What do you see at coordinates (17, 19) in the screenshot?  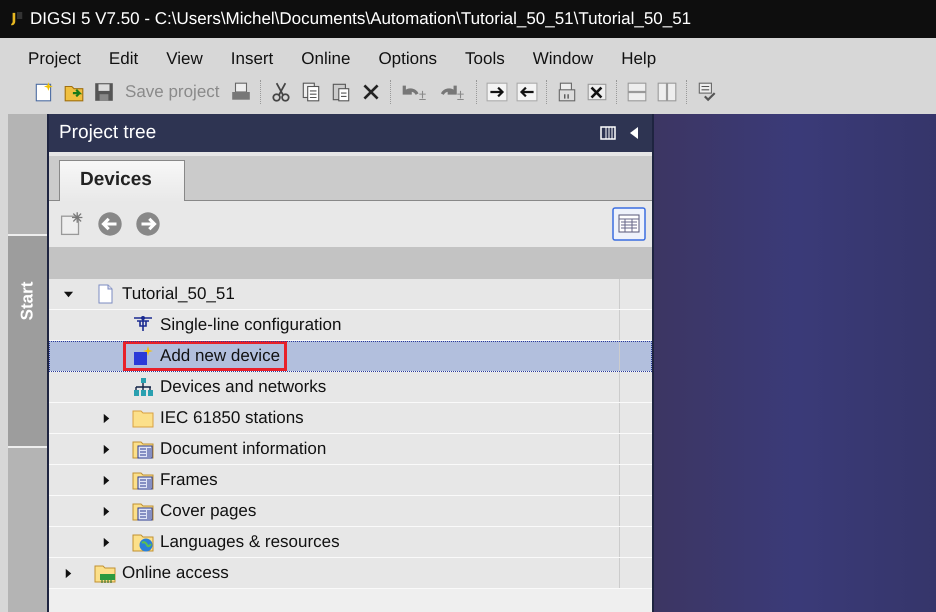 I see `app-logo-icon` at bounding box center [17, 19].